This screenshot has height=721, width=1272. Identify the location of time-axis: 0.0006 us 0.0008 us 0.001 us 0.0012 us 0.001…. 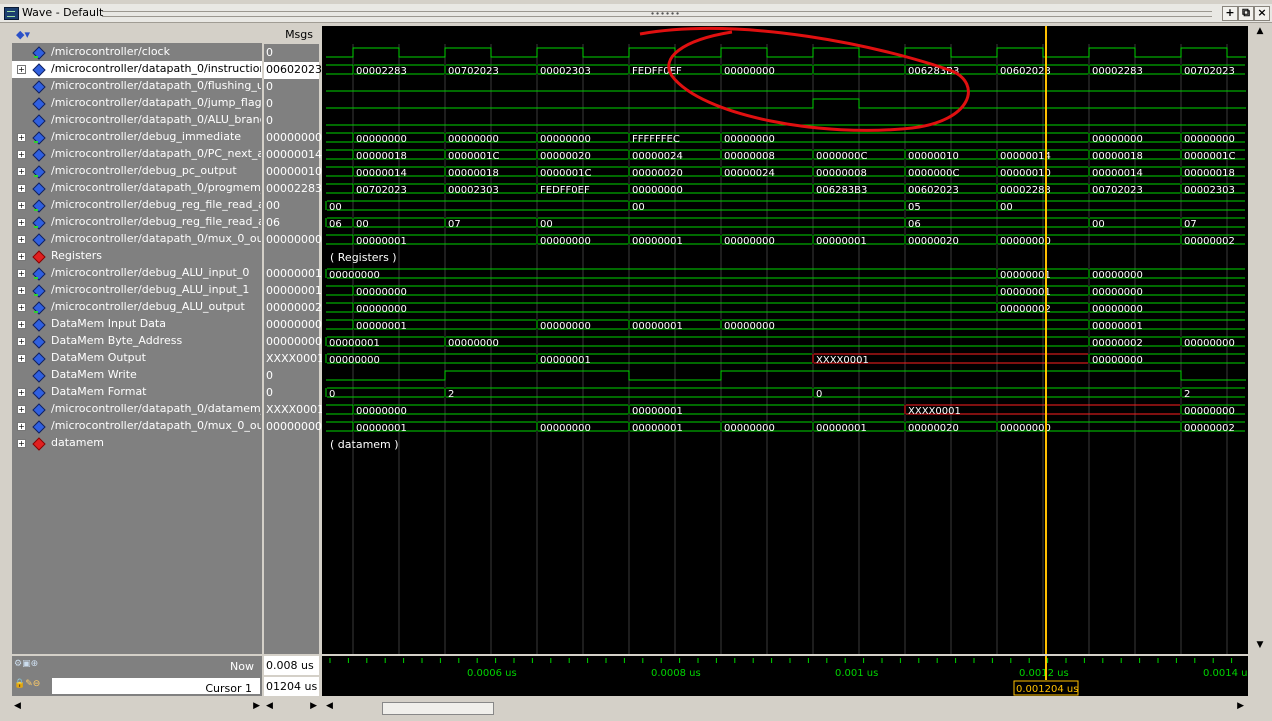
(787, 676).